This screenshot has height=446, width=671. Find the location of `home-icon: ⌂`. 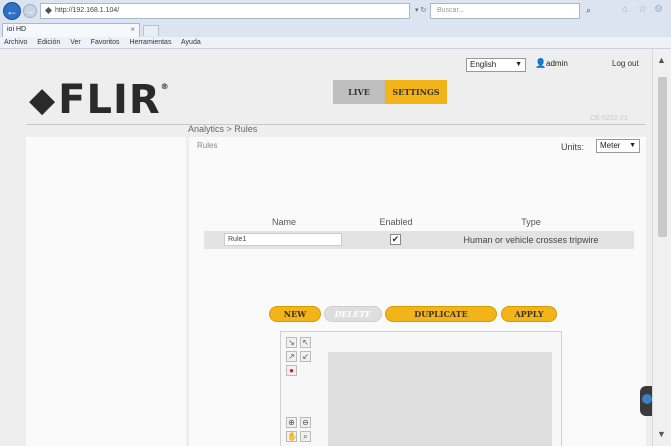

home-icon: ⌂ is located at coordinates (625, 9).